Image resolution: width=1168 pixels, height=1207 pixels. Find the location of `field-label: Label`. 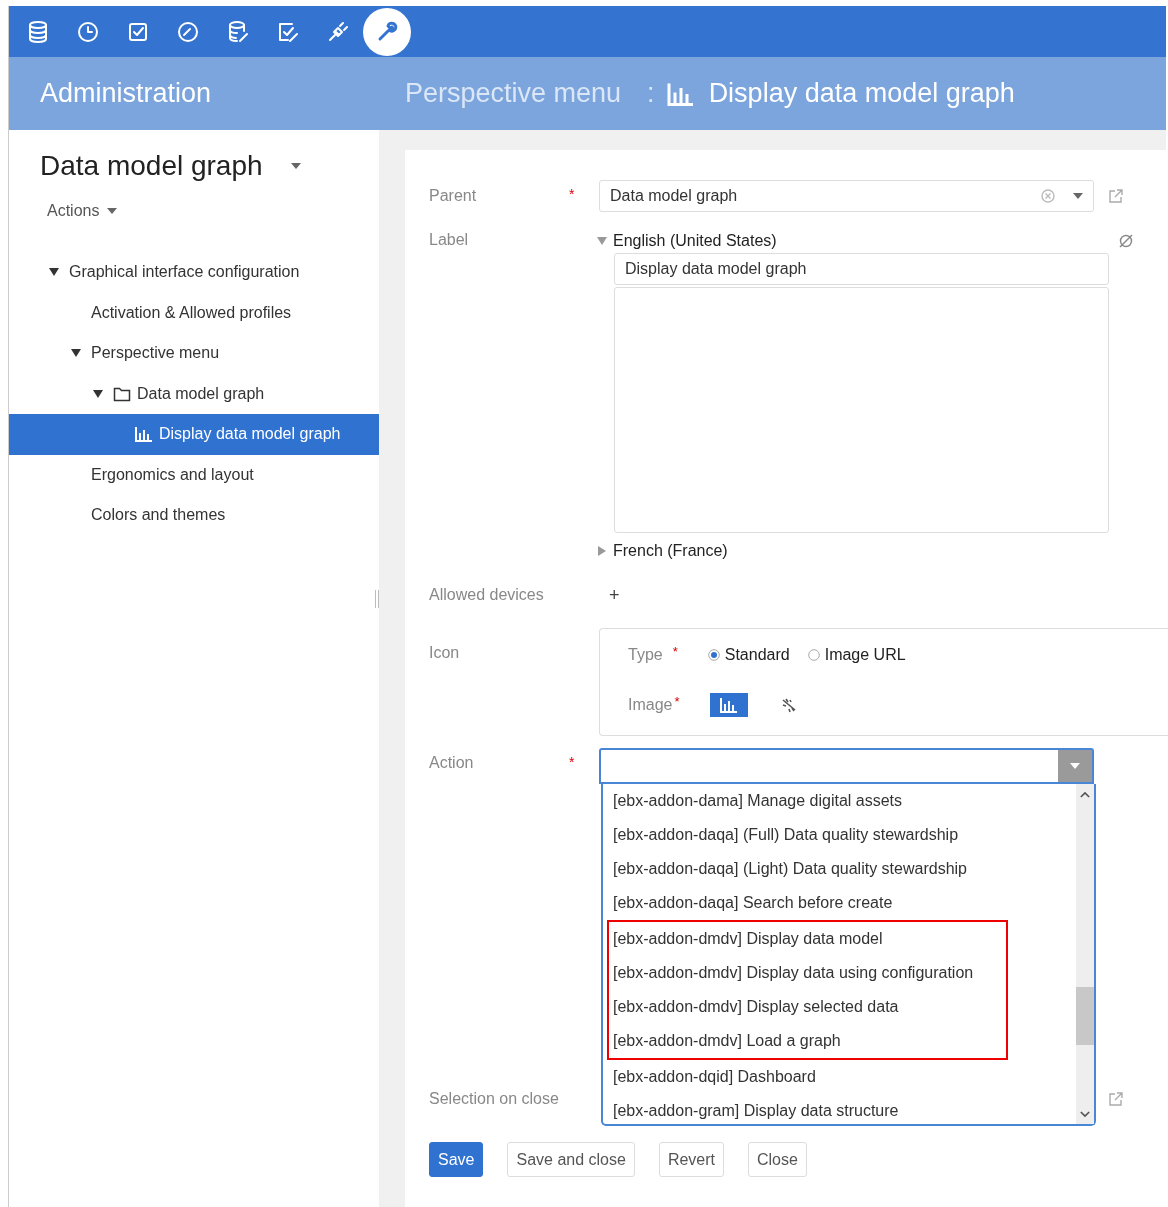

field-label: Label is located at coordinates (449, 239).